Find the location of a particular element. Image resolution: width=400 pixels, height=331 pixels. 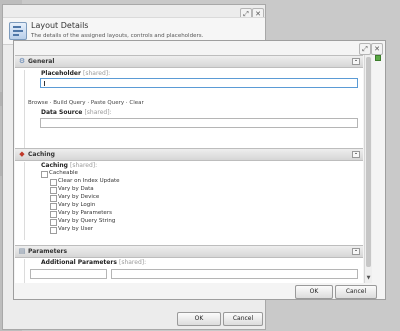

section-caching-header: ◆ Caching – is located at coordinates (189, 154).